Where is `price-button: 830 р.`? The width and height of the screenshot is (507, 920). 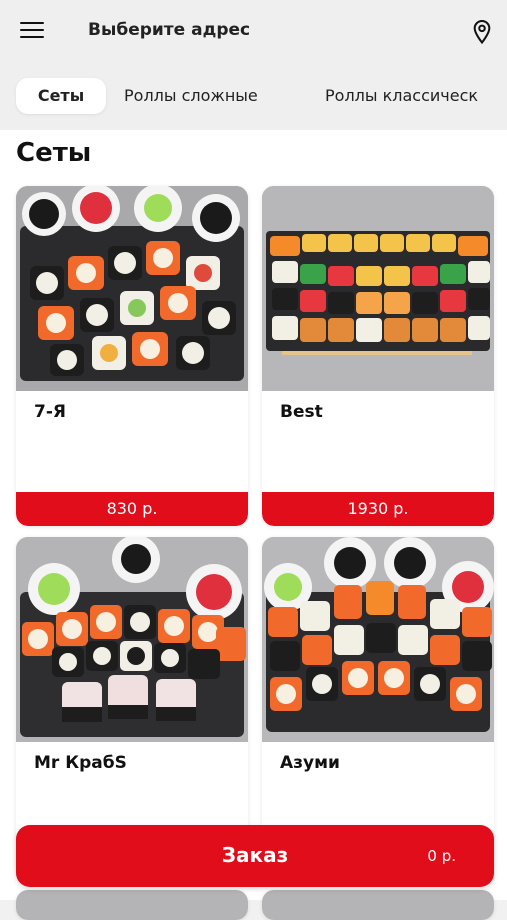 price-button: 830 р. is located at coordinates (132, 509).